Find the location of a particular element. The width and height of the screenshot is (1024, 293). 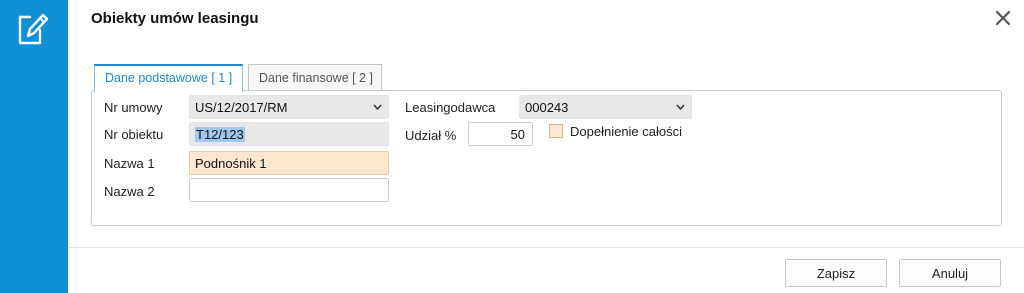

tab-dane-podstawowe: Dane podstawowe [ 1 ] is located at coordinates (168, 78).